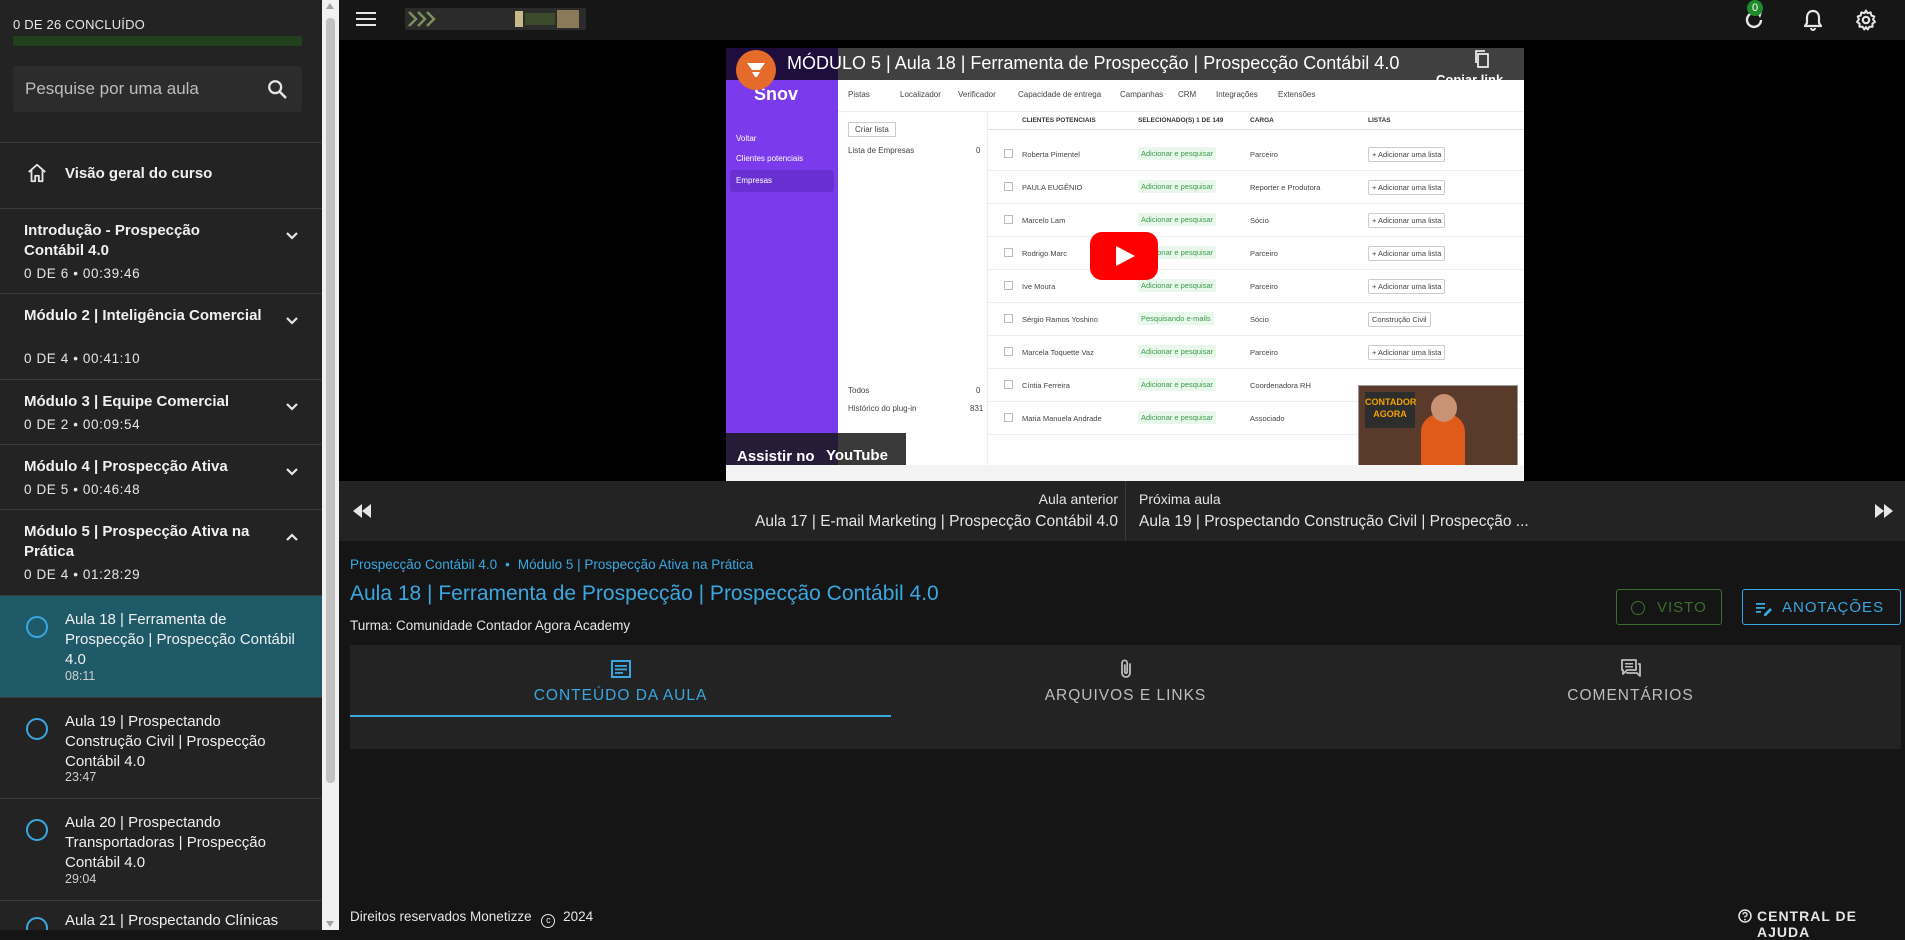 The height and width of the screenshot is (940, 1905). Describe the element at coordinates (82, 358) in the screenshot. I see `module-meta: 0 DE 4 • 00:41:10` at that location.